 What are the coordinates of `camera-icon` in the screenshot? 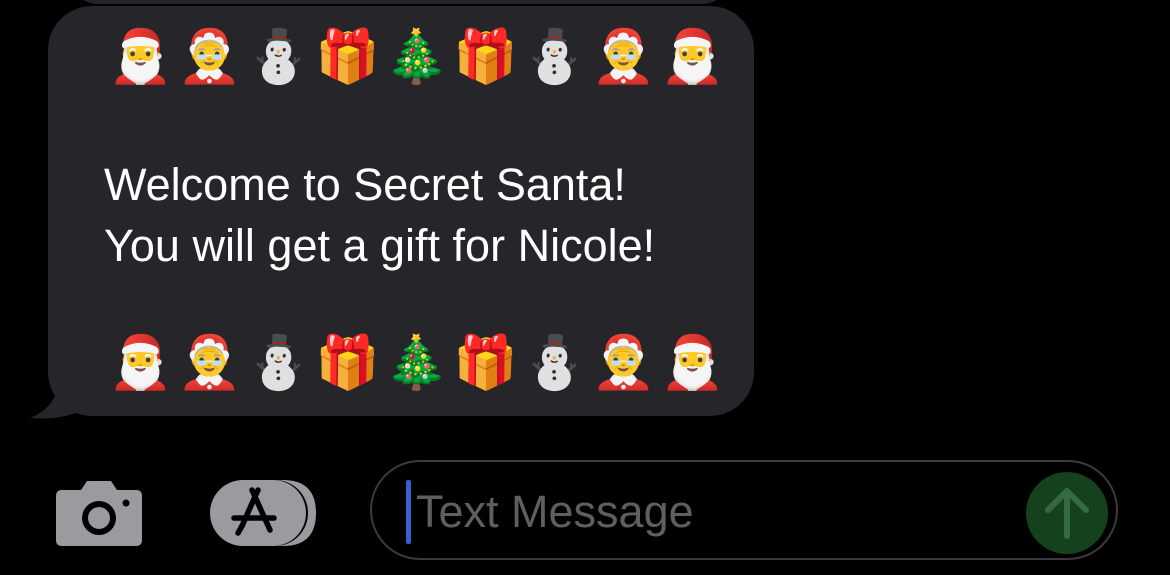 It's located at (99, 513).